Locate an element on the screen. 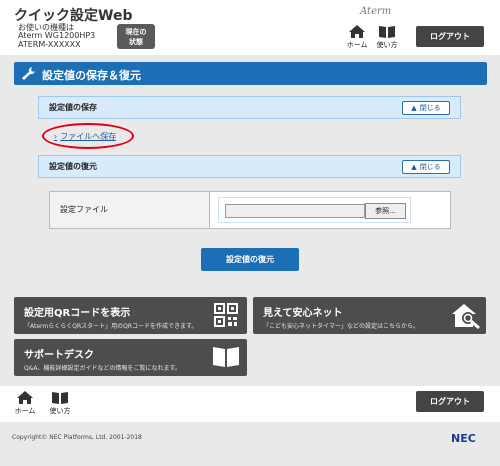 This screenshot has height=466, width=500. device-model: Aterm WG1200HP3 is located at coordinates (57, 35).